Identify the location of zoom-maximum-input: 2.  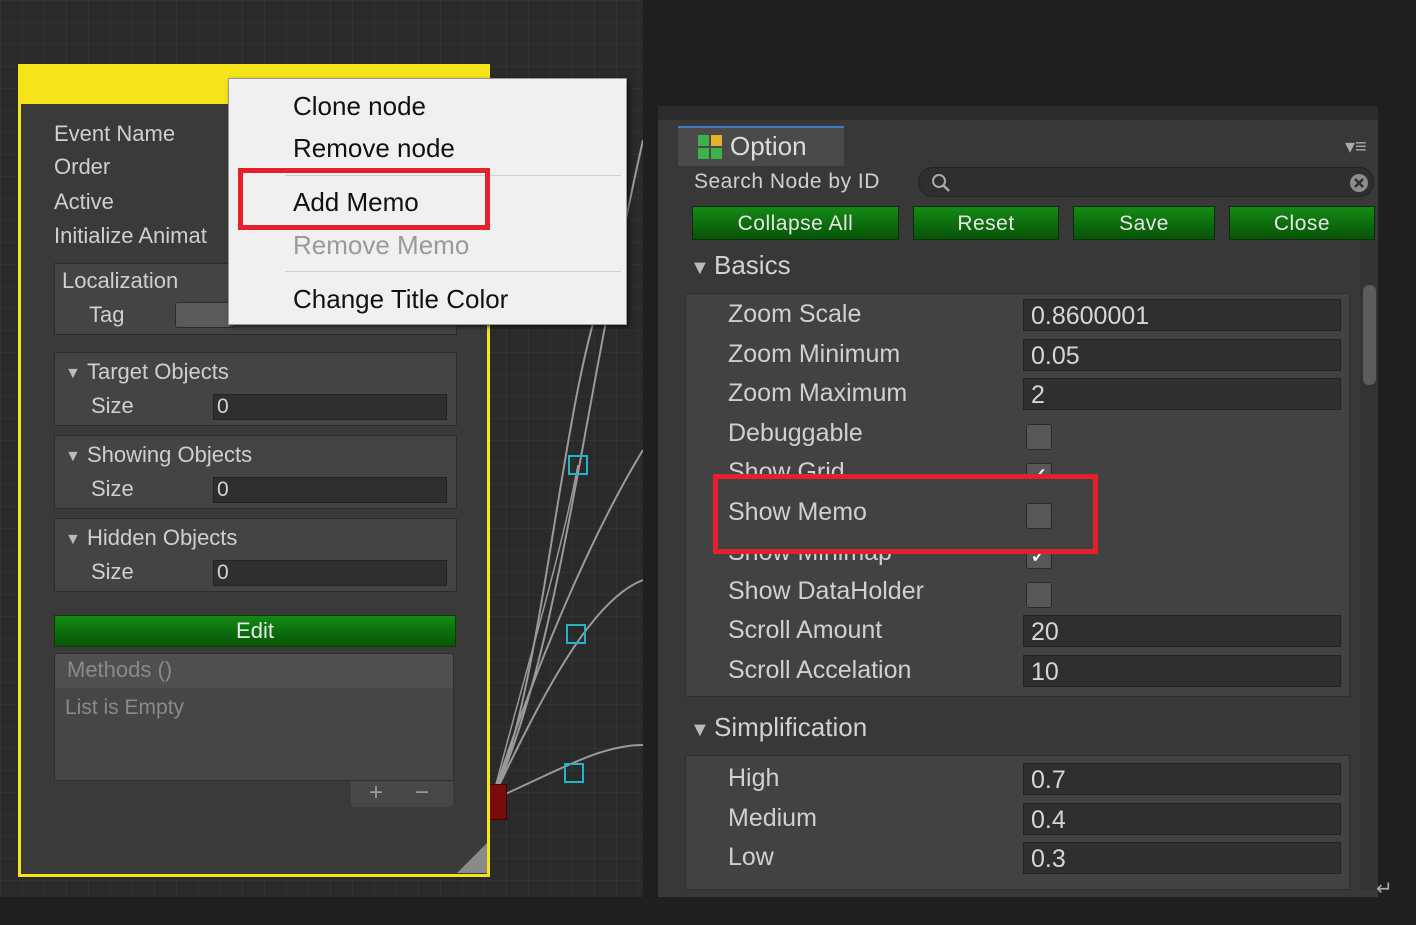
(1182, 394).